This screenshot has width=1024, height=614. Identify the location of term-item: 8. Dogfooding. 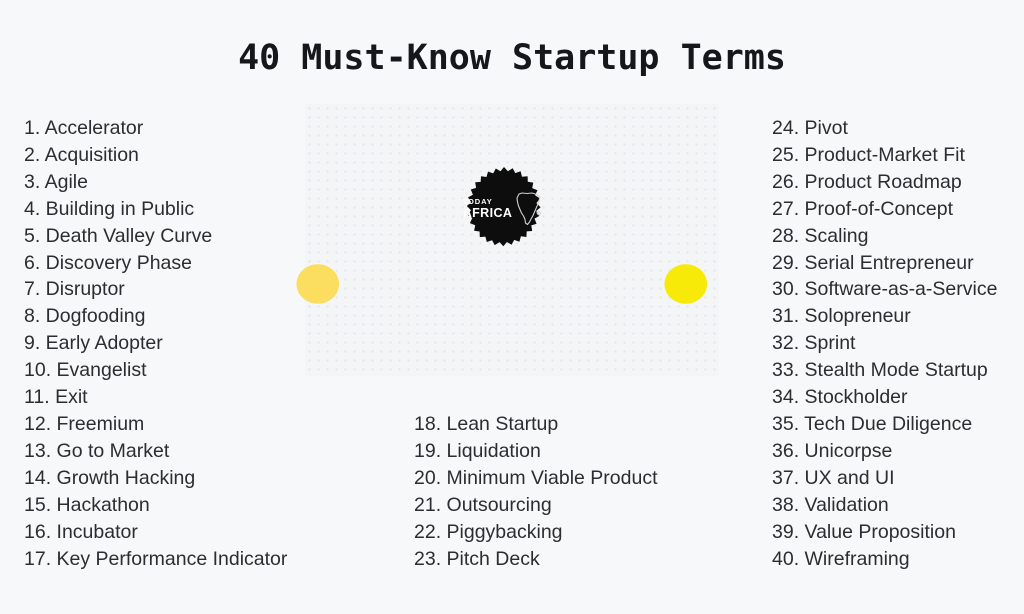
(85, 316).